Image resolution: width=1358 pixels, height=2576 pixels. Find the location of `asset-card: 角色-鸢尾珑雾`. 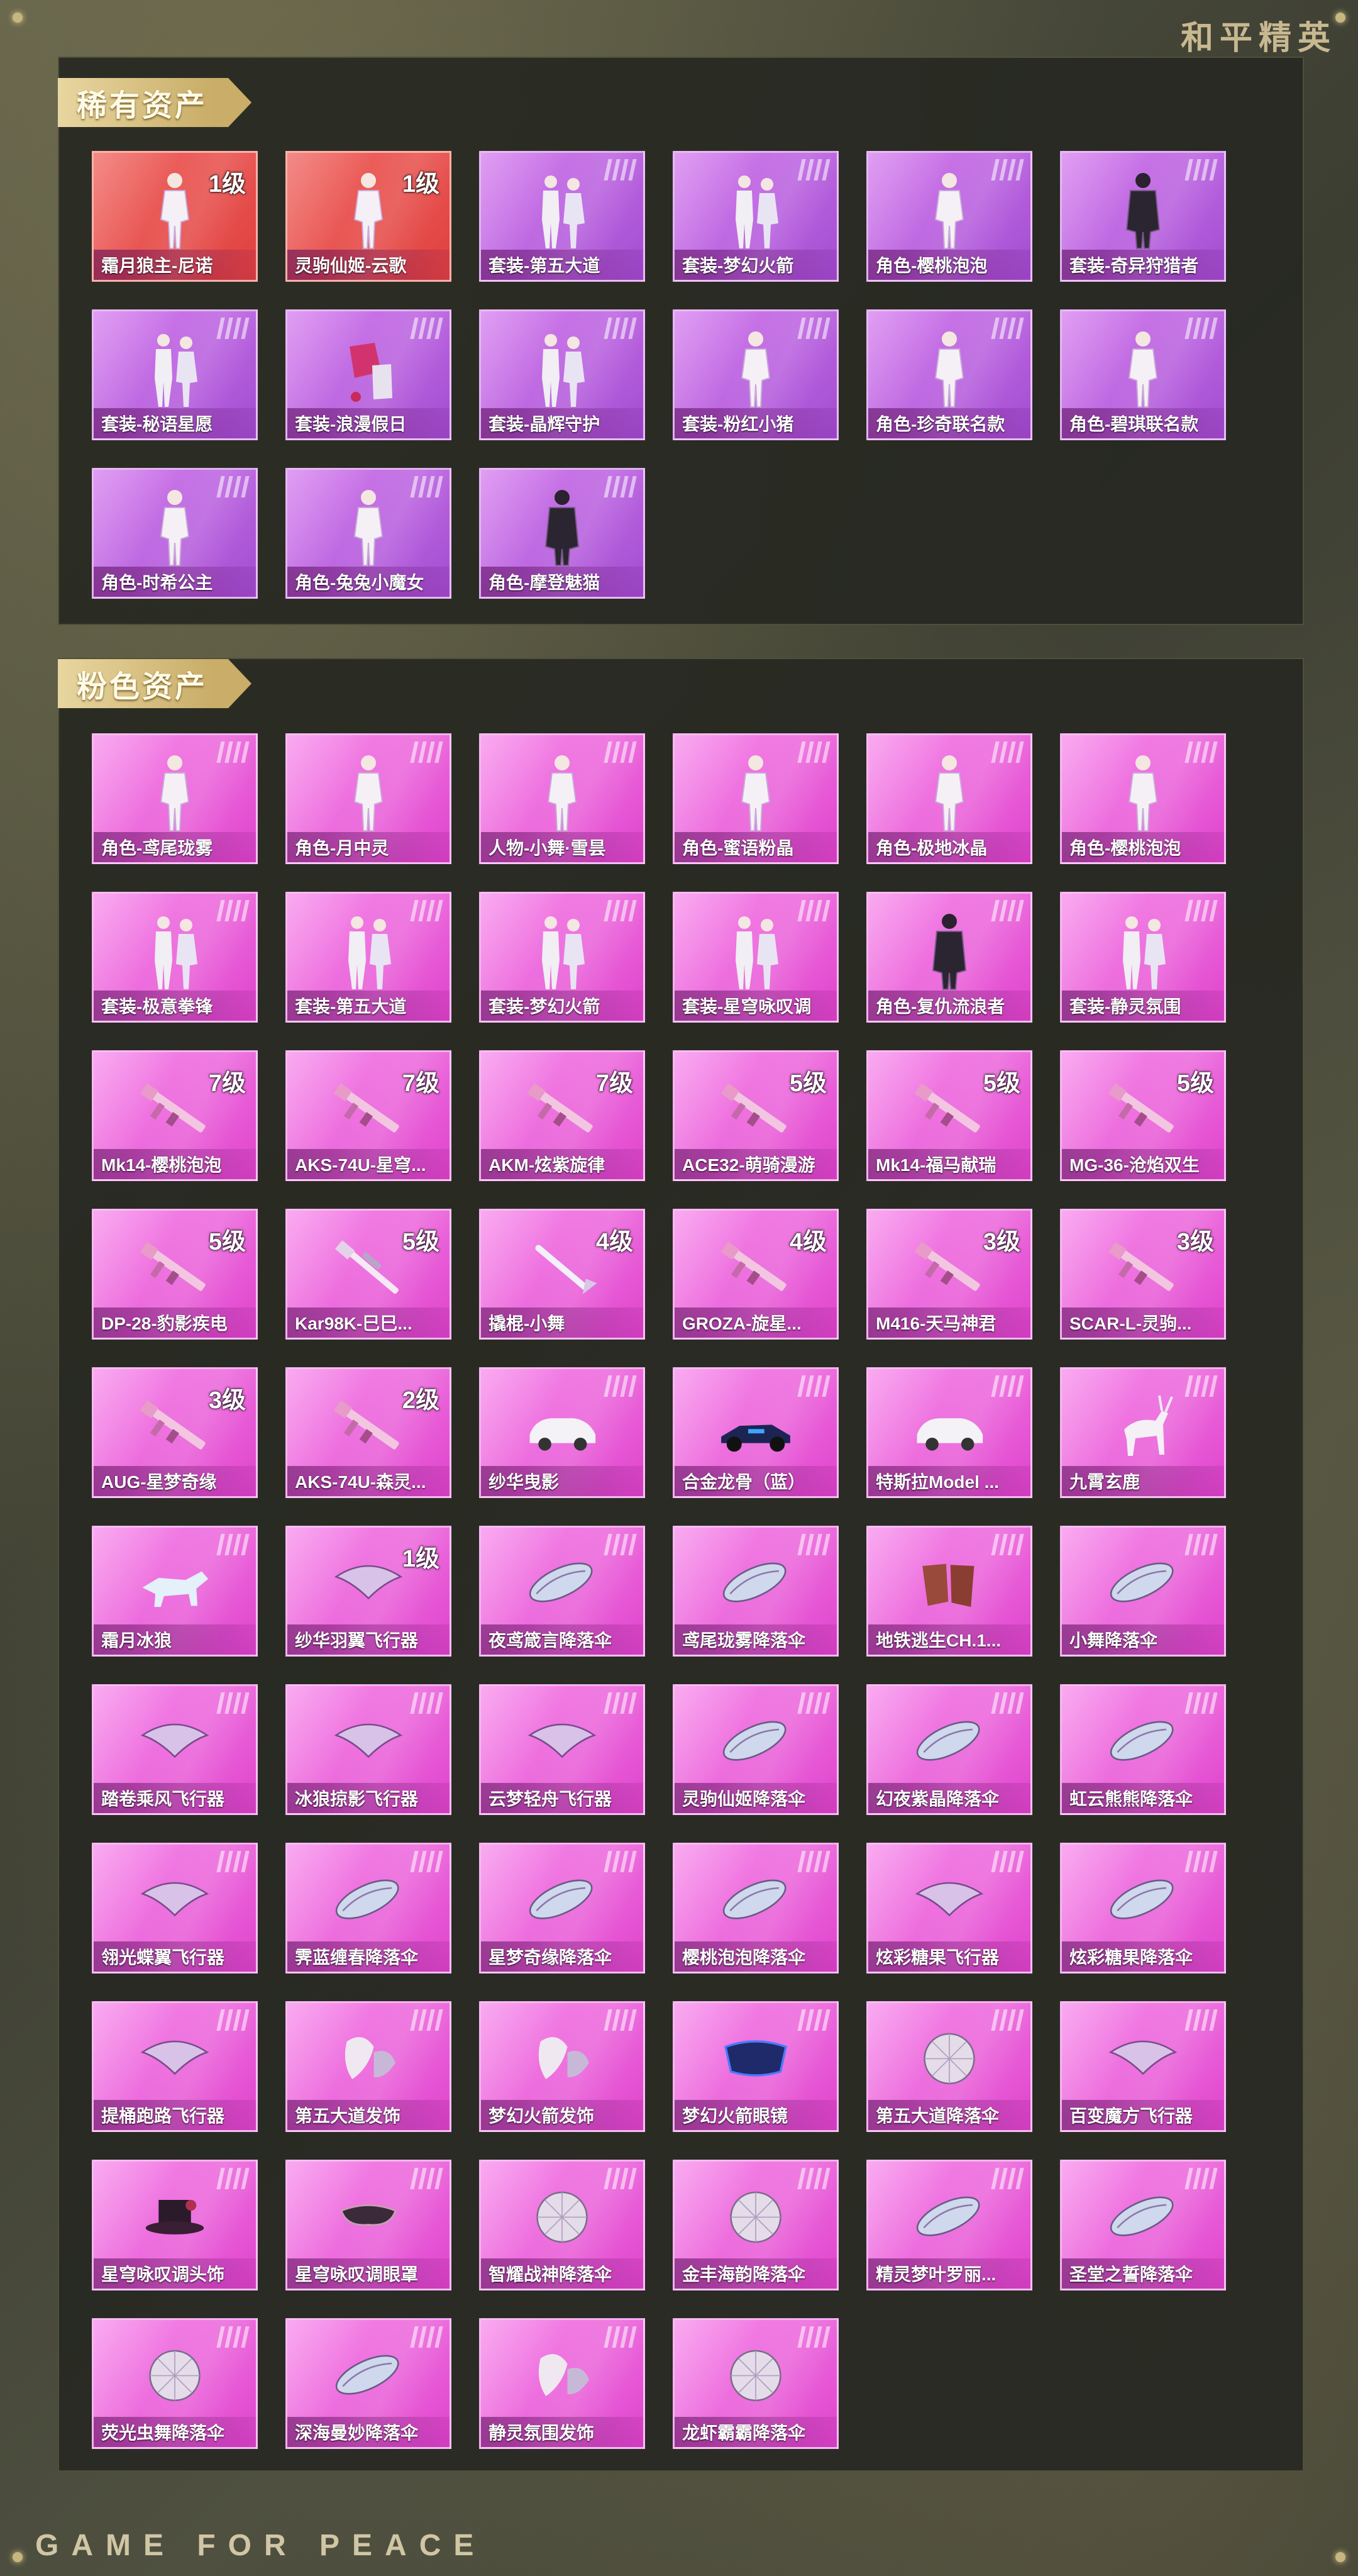

asset-card: 角色-鸢尾珑雾 is located at coordinates (175, 798).